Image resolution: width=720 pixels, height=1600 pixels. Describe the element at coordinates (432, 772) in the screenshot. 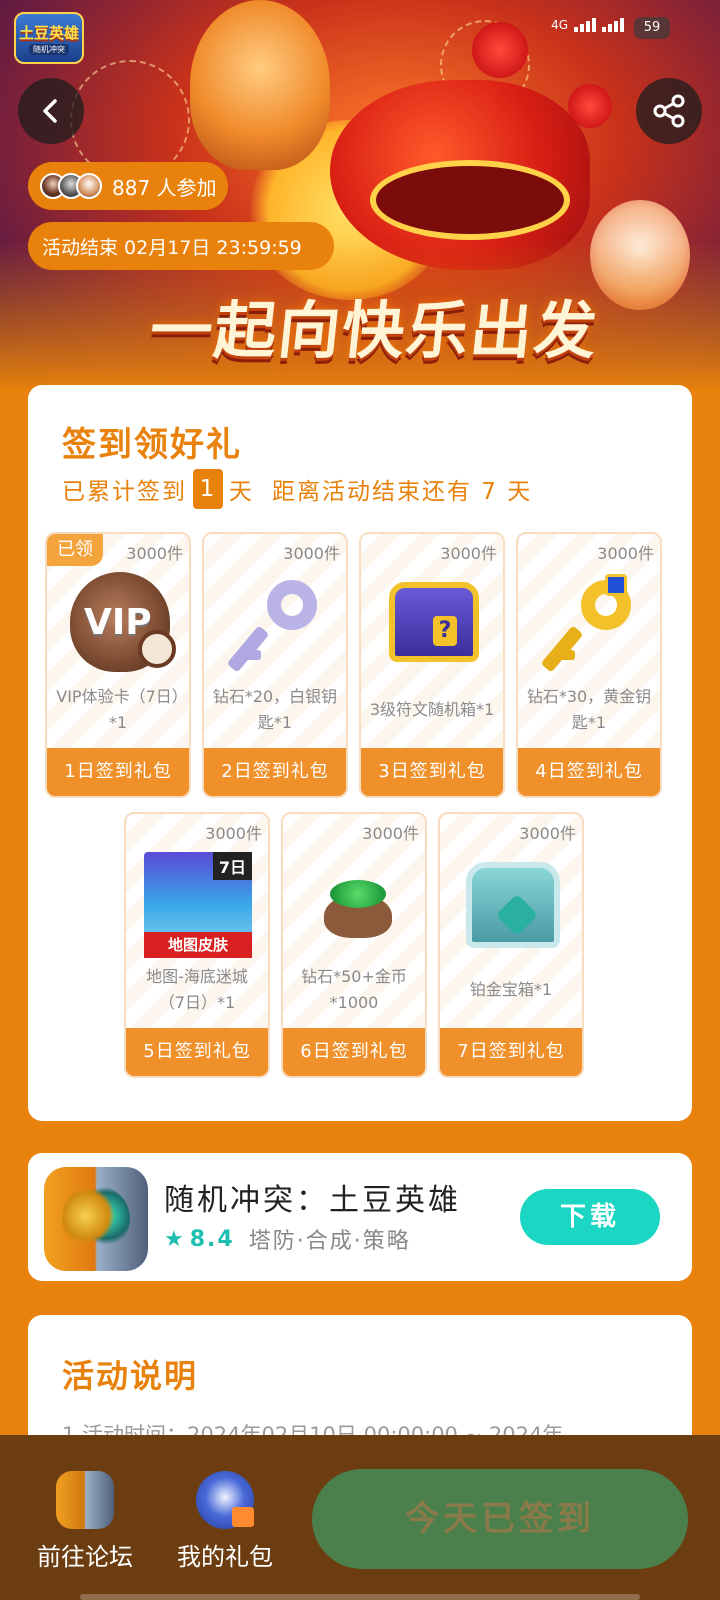

I see `gift-button-day3: 3日签到礼包` at that location.